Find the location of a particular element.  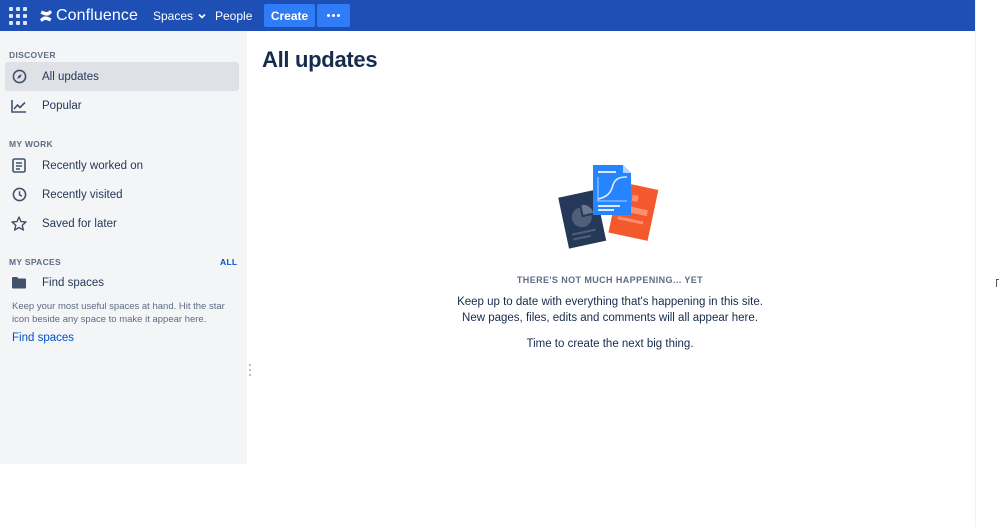

my-work-heading: MY WORK is located at coordinates (31, 144).